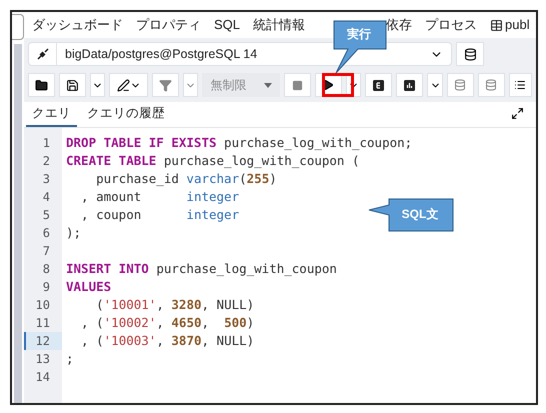 The image size is (546, 413). Describe the element at coordinates (70, 359) in the screenshot. I see `code-line: ;` at that location.